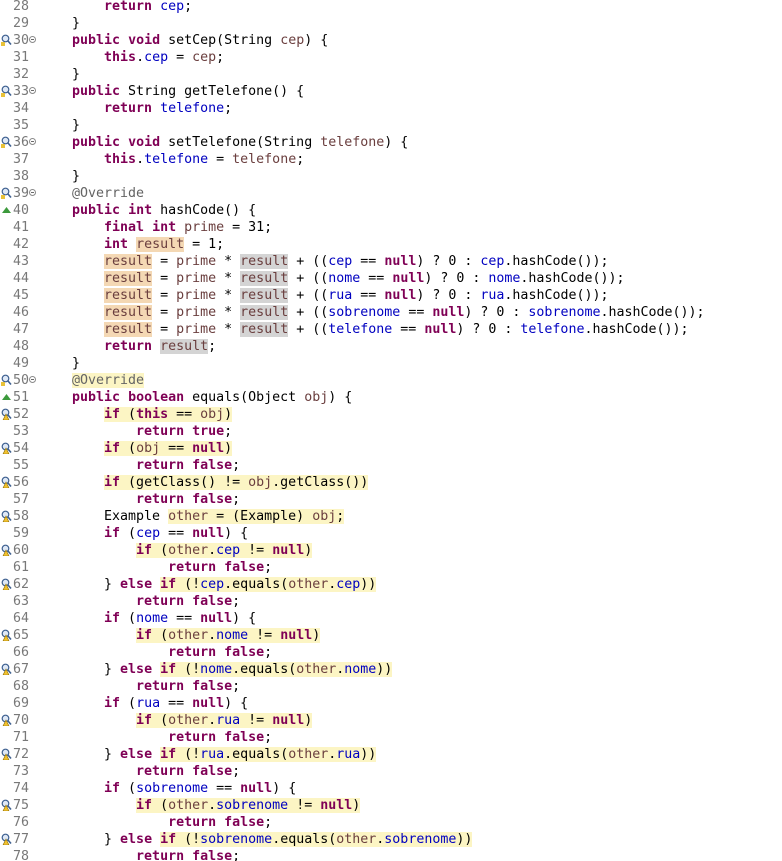 This screenshot has width=782, height=861. Describe the element at coordinates (20, 176) in the screenshot. I see `line-gutter: 38` at that location.